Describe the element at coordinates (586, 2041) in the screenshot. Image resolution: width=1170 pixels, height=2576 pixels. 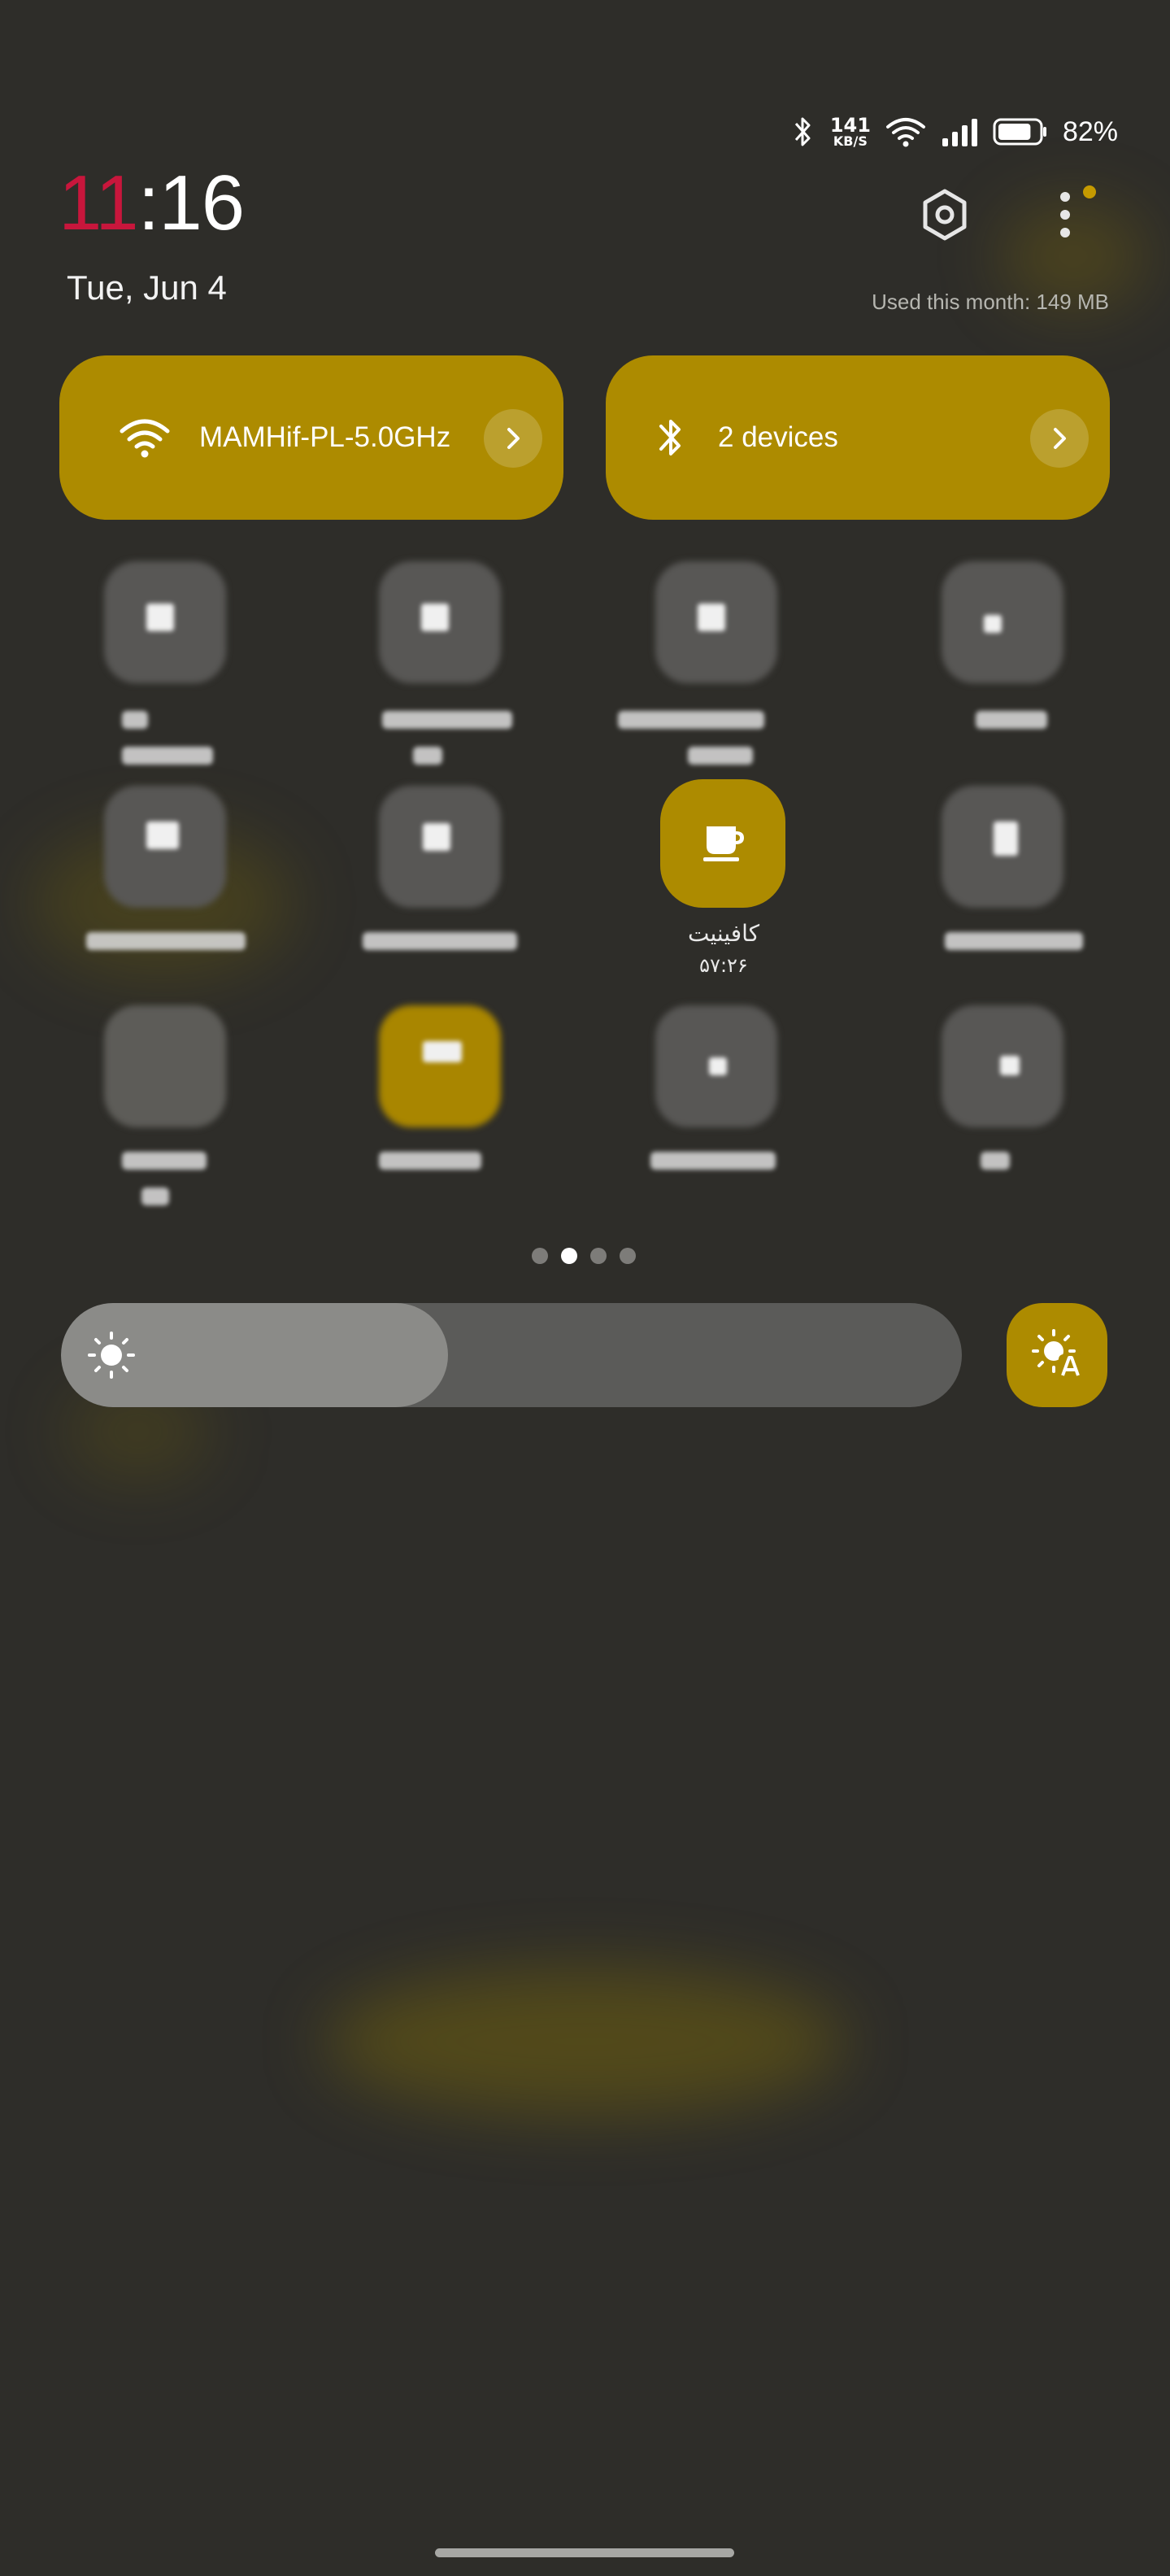
I see `ambient-glow` at that location.